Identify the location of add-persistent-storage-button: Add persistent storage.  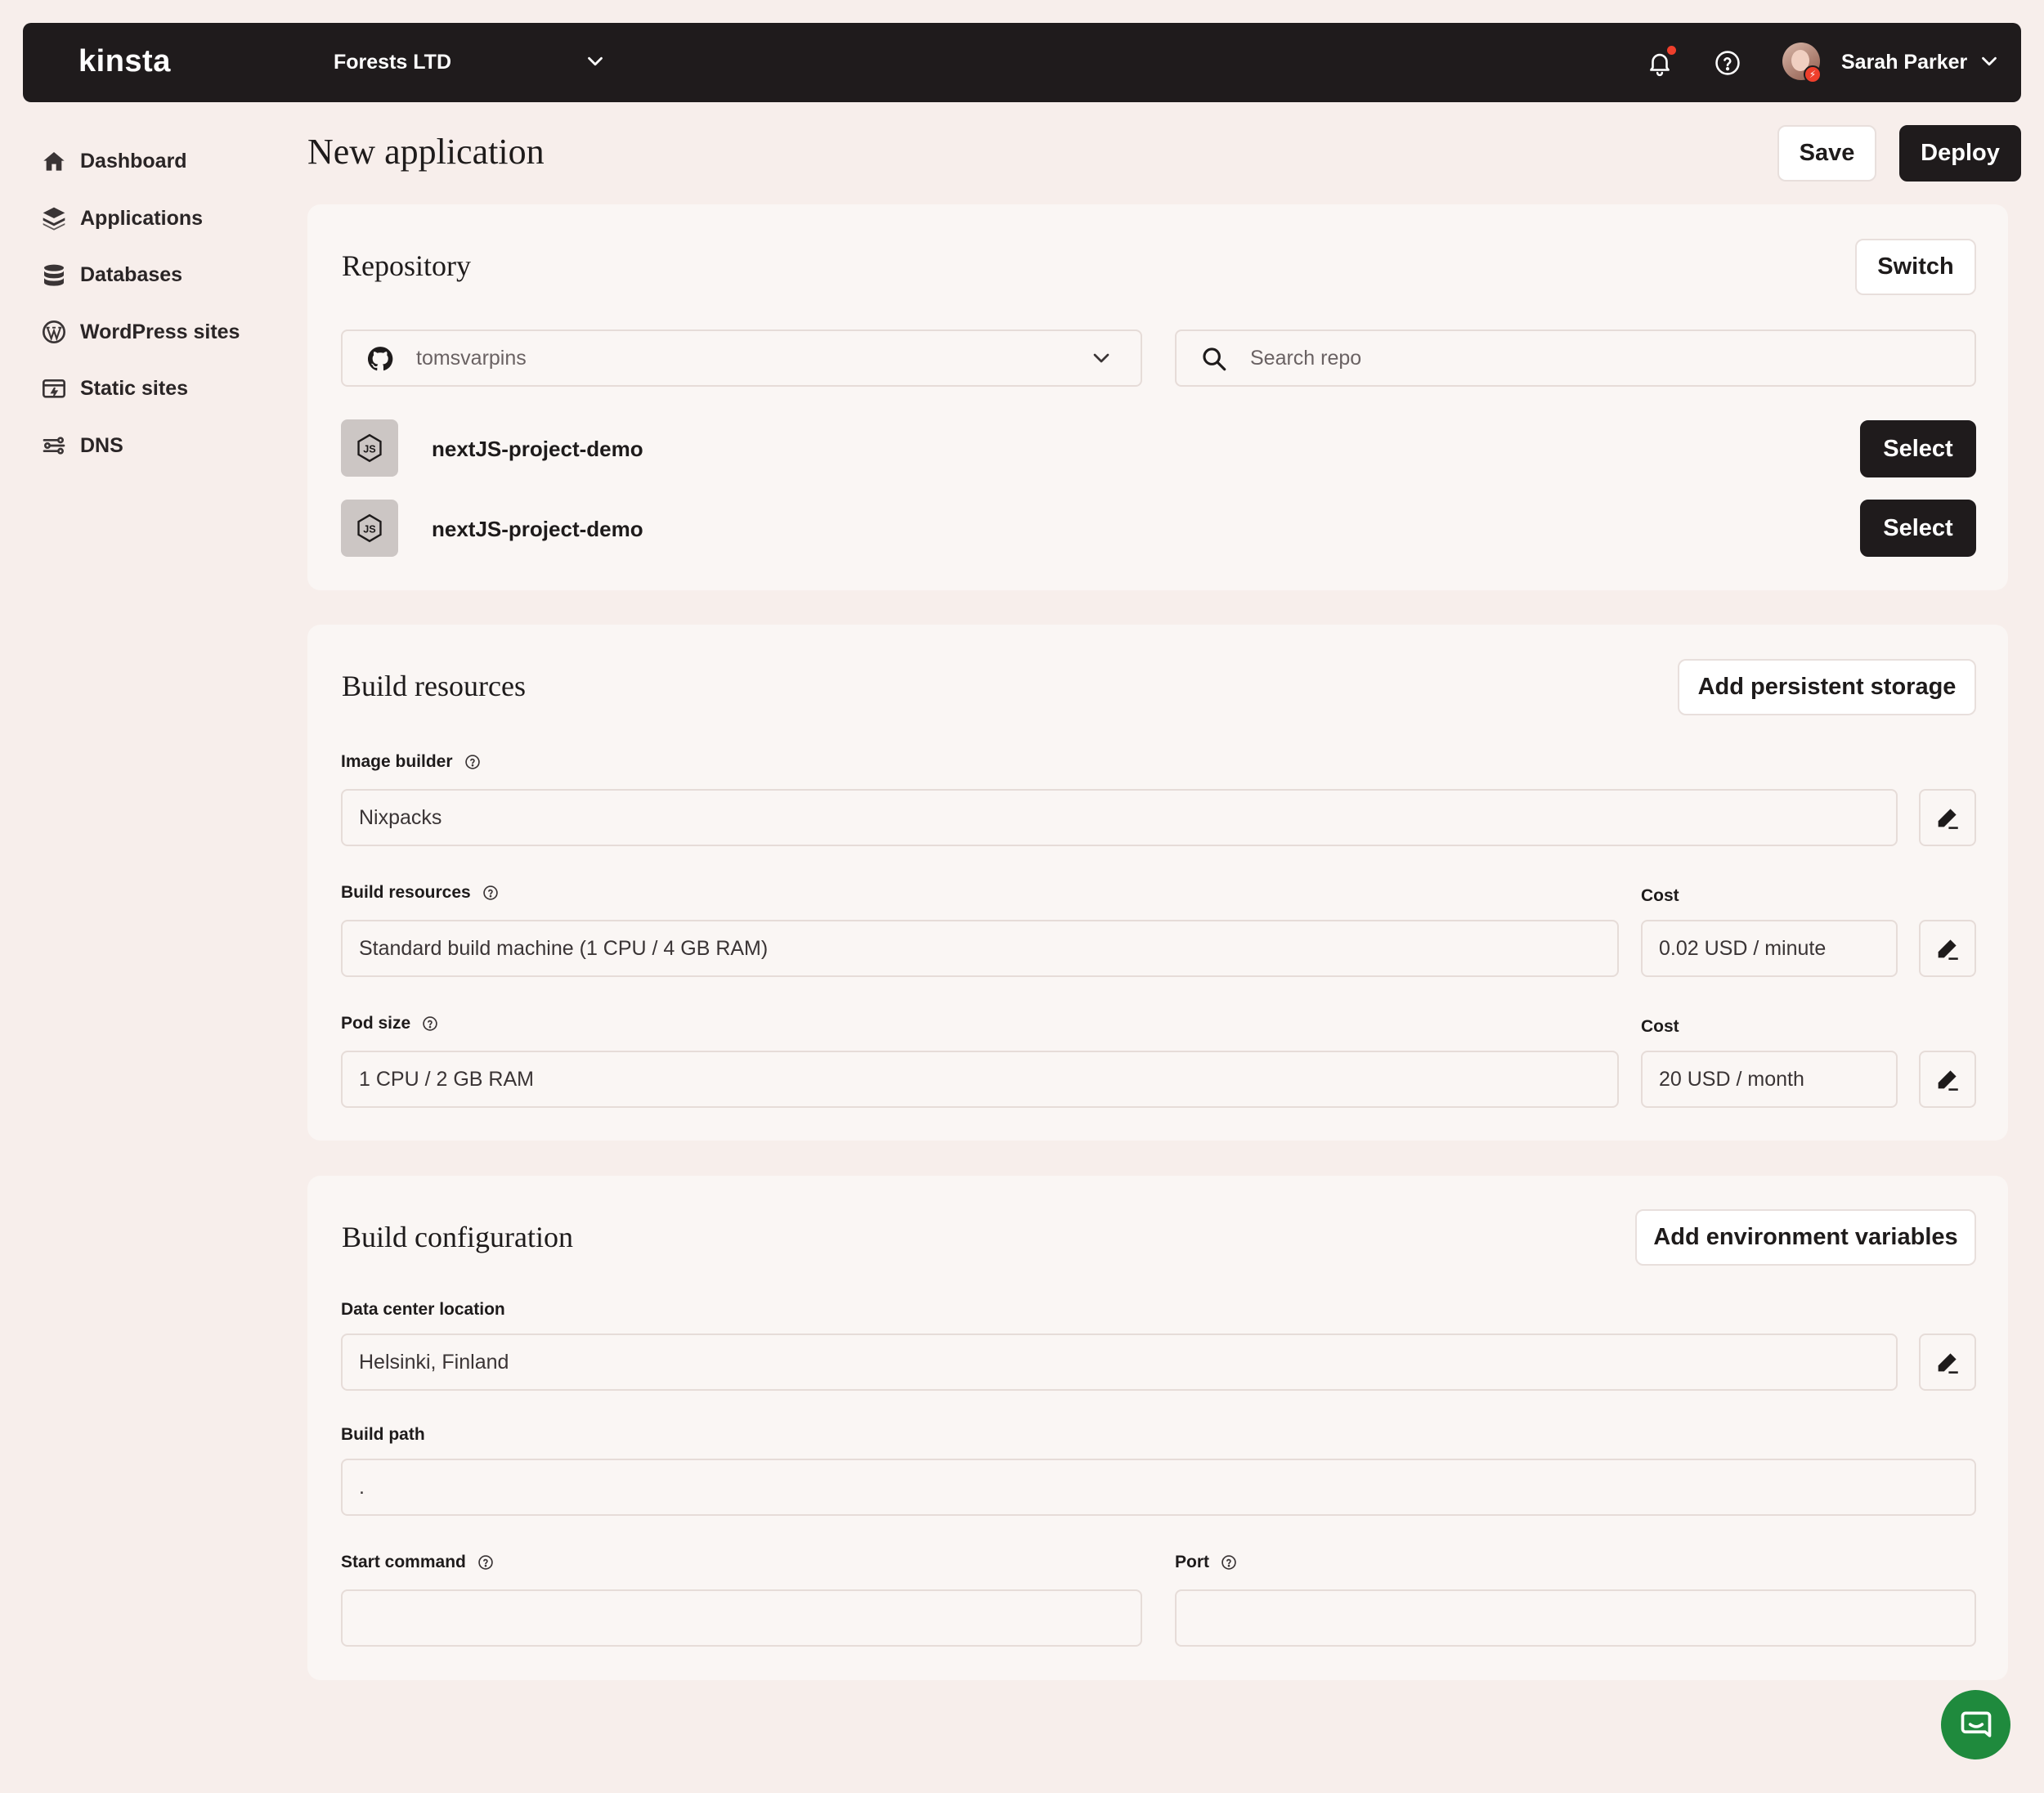
(1827, 687).